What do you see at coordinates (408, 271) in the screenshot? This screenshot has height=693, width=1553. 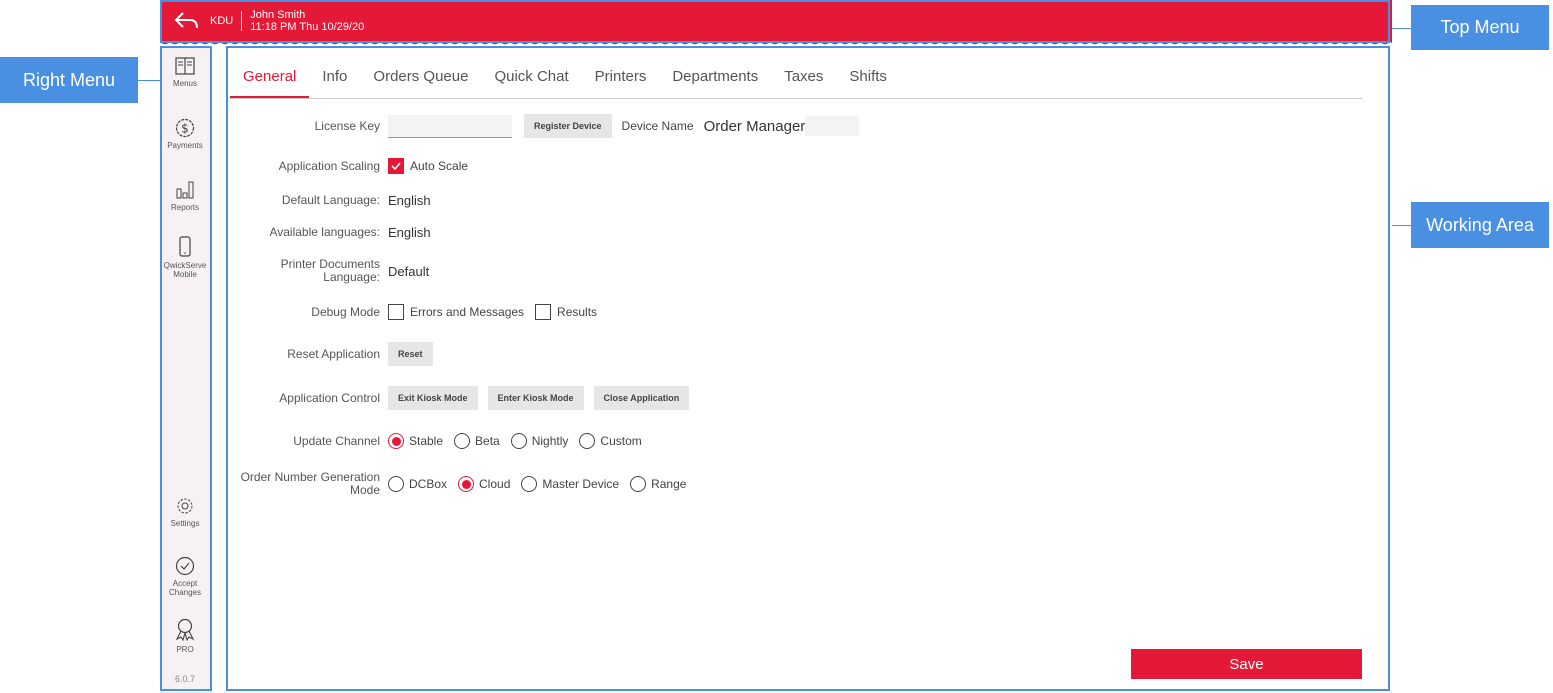 I see `printer-docs-value: Default` at bounding box center [408, 271].